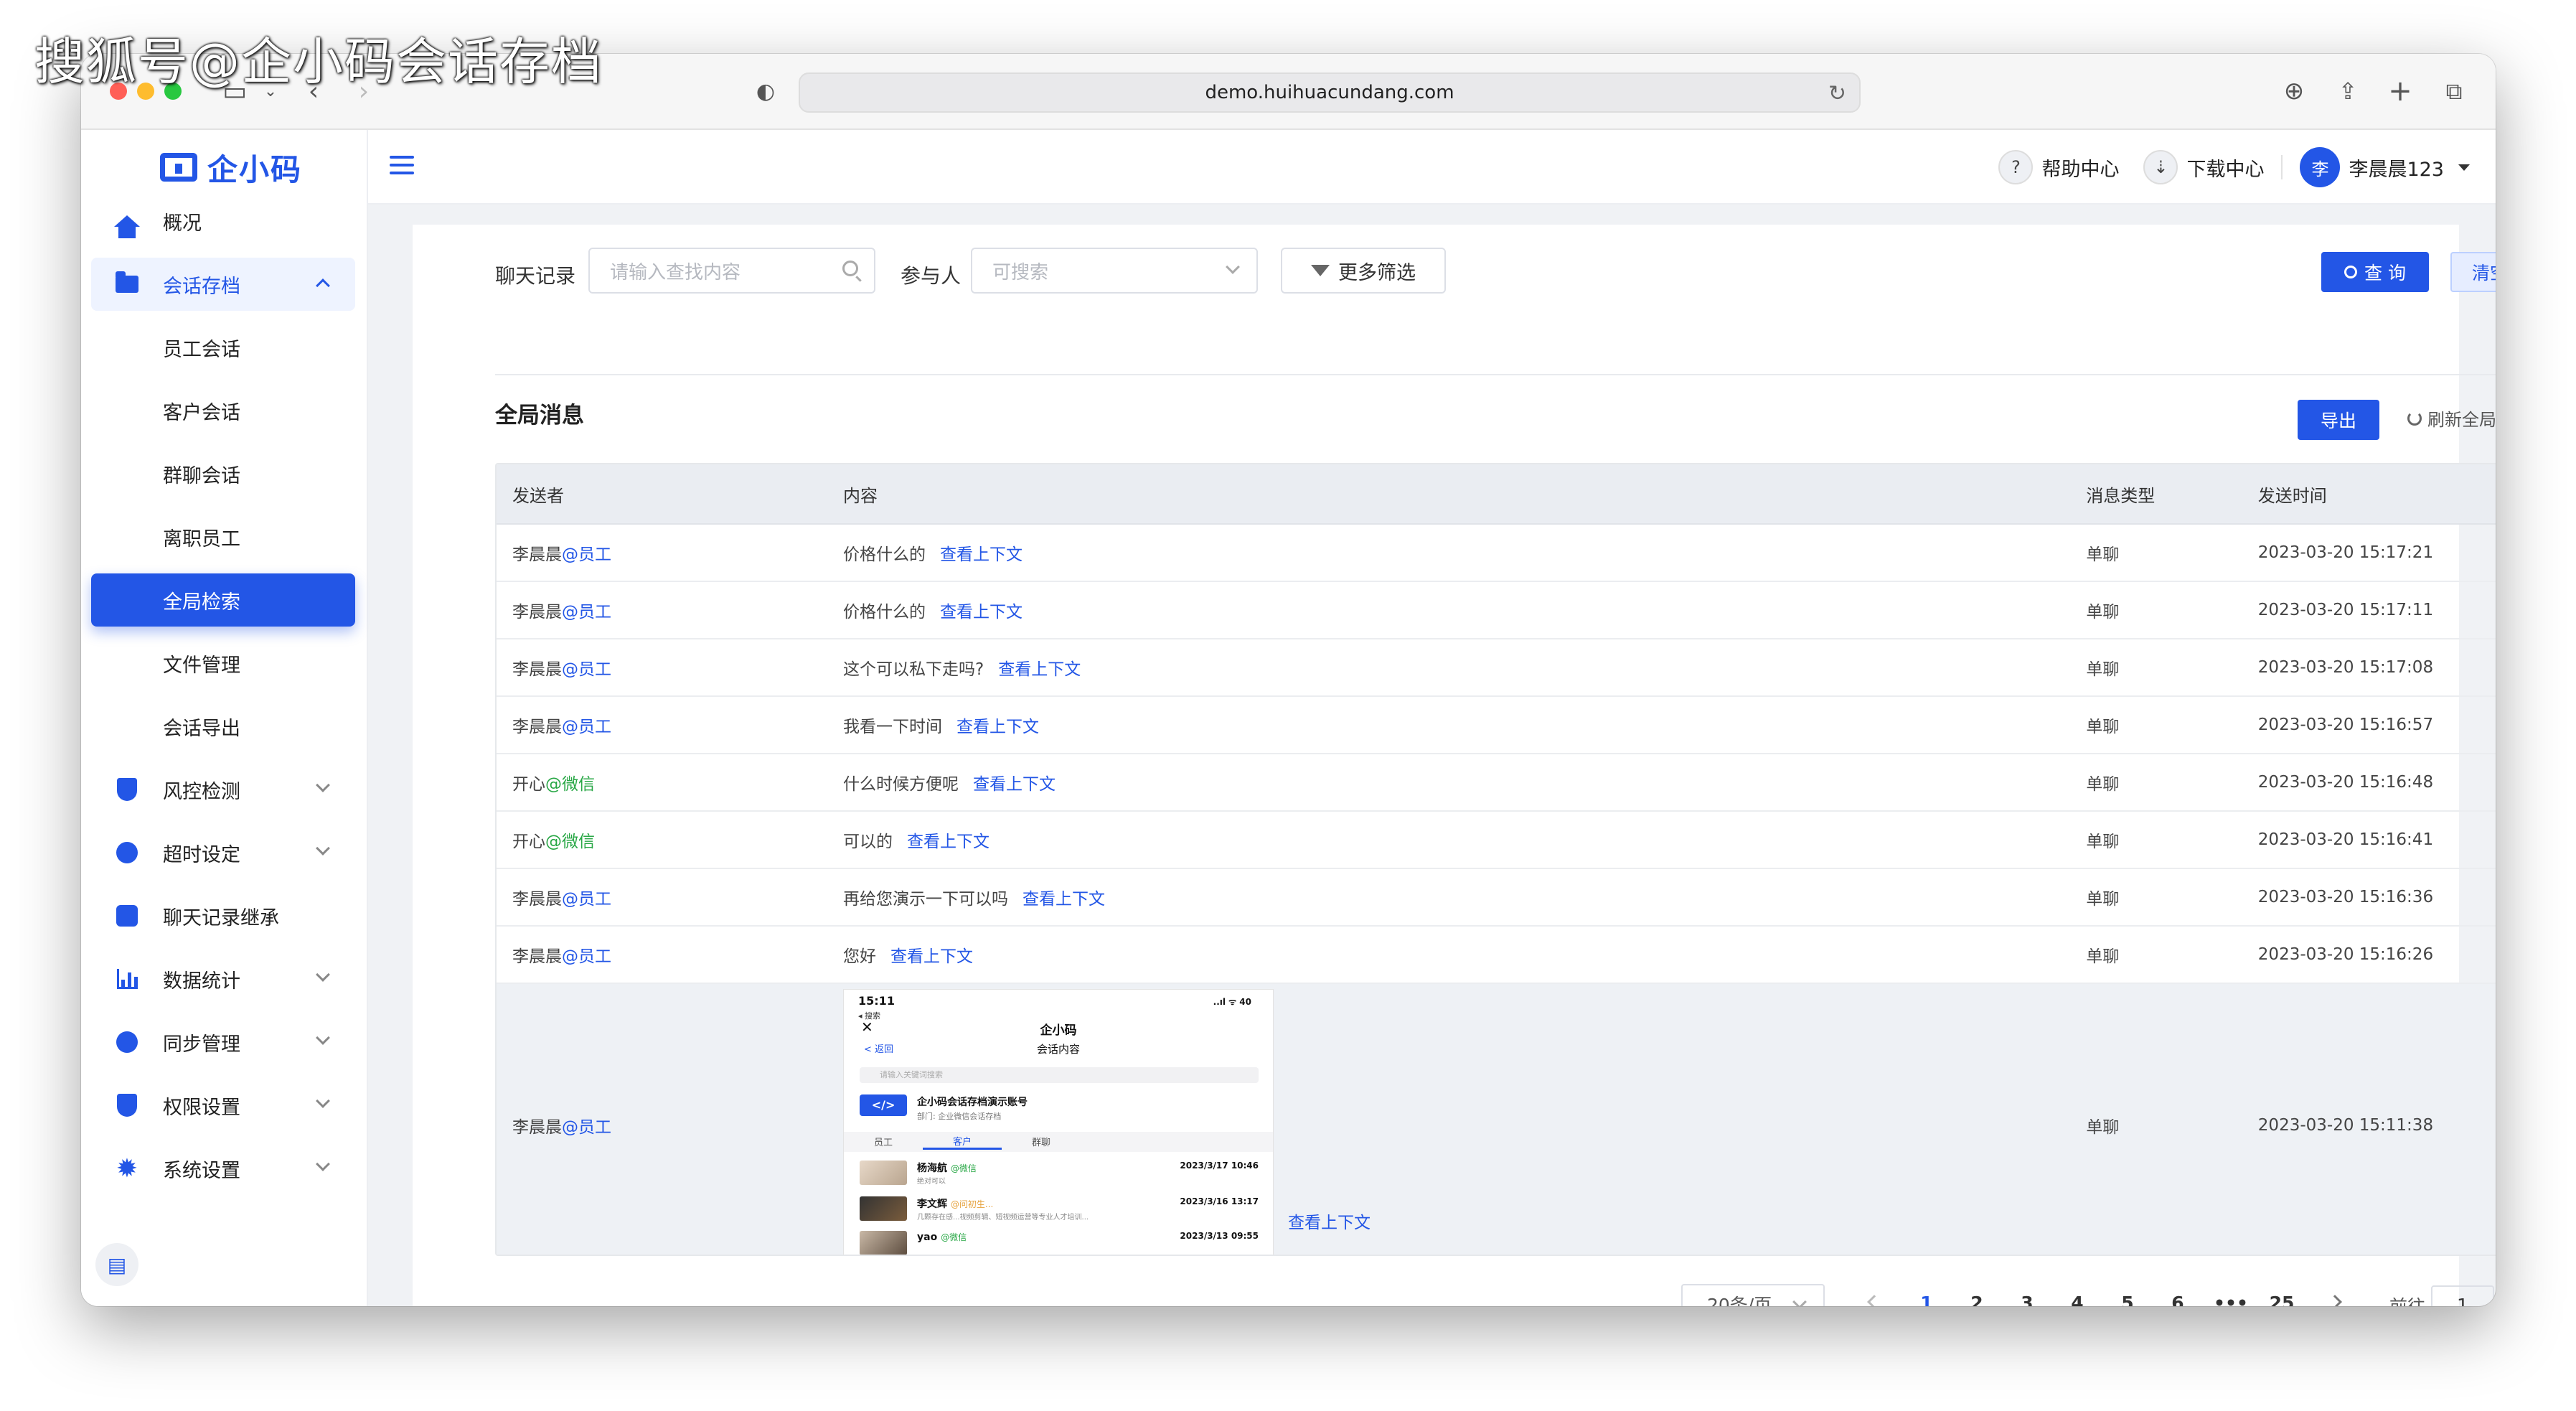 The width and height of the screenshot is (2576, 1411). What do you see at coordinates (1059, 1242) in the screenshot?
I see `phone-list-item: yao @微信 2023/3/13 09:55` at bounding box center [1059, 1242].